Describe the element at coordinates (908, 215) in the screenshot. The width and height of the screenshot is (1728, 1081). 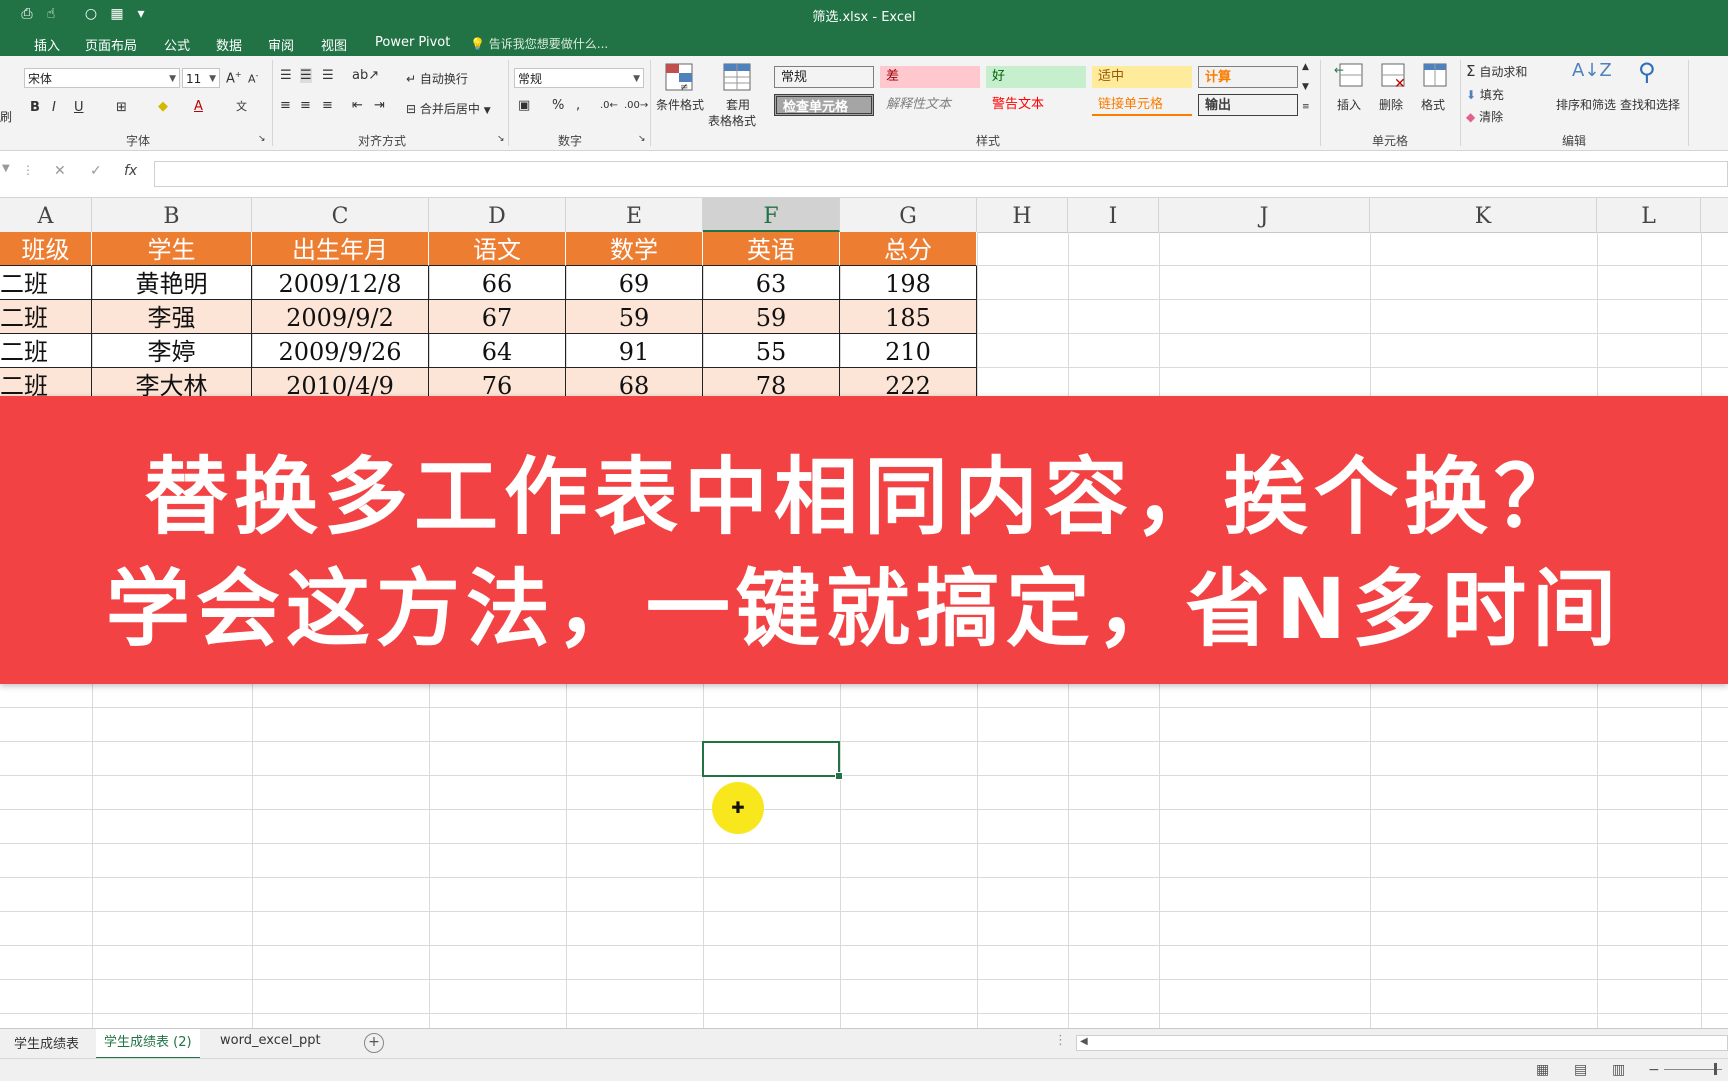
I see `column-header-g: G` at that location.